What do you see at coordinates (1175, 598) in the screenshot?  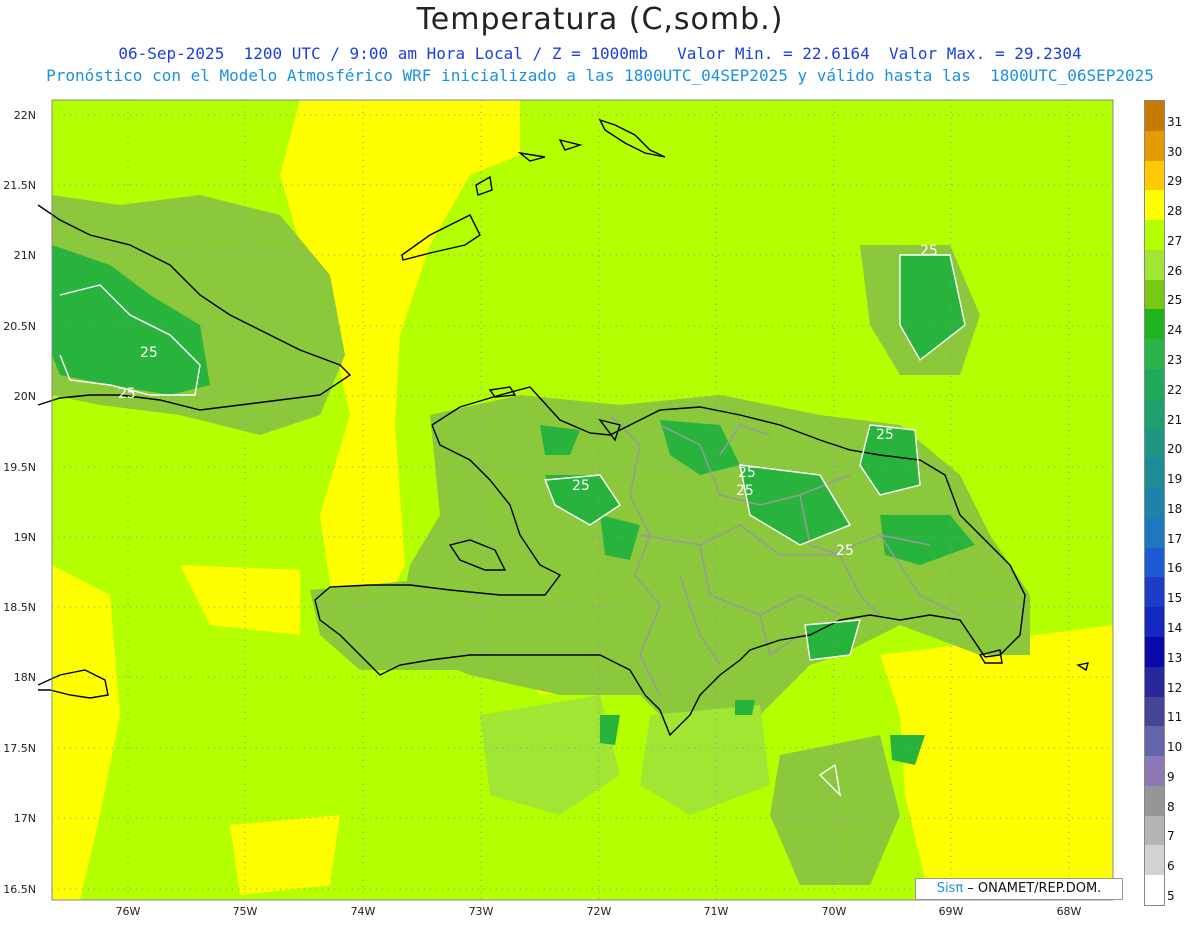 I see `legend-label: 15` at bounding box center [1175, 598].